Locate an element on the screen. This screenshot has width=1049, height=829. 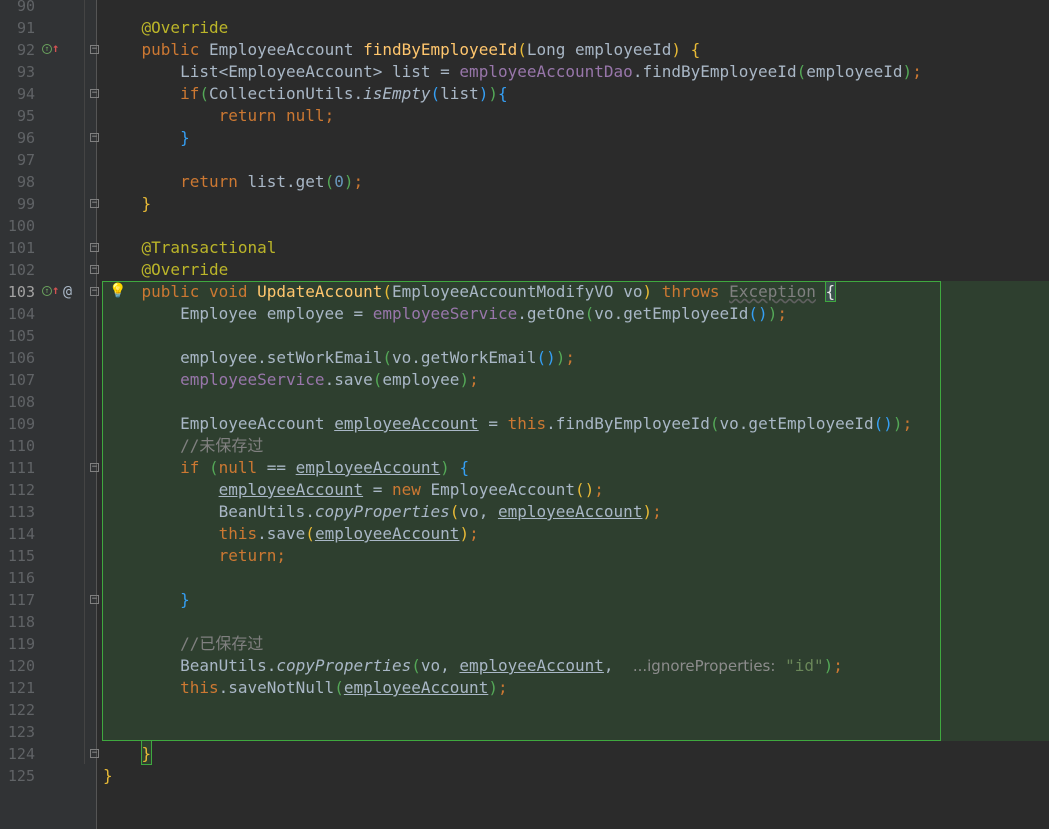
line-number: 122 is located at coordinates (21, 710).